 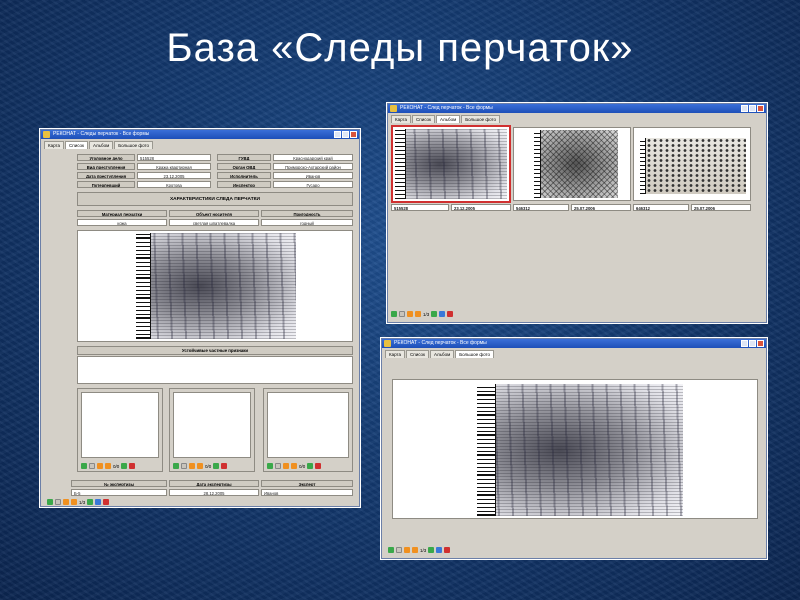 I want to click on field-label-victim: Потерпевший, so click(x=106, y=184).